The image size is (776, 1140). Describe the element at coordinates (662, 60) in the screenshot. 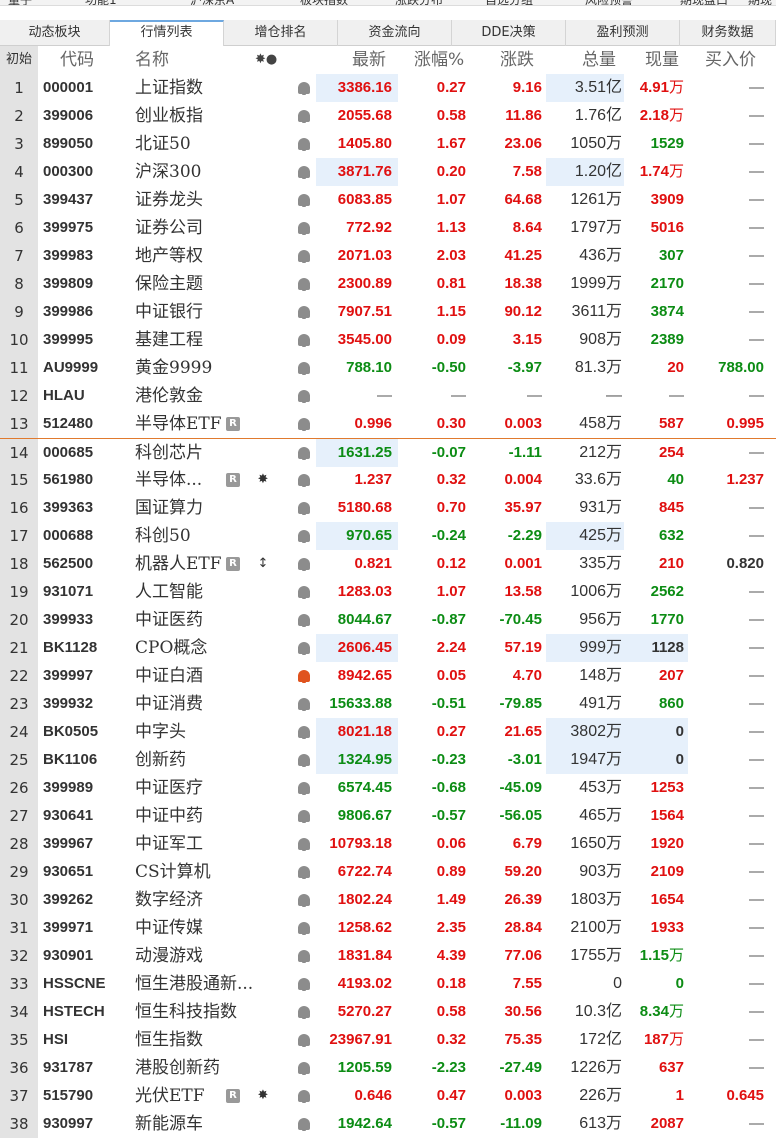

I see `header-cur: 现量` at that location.